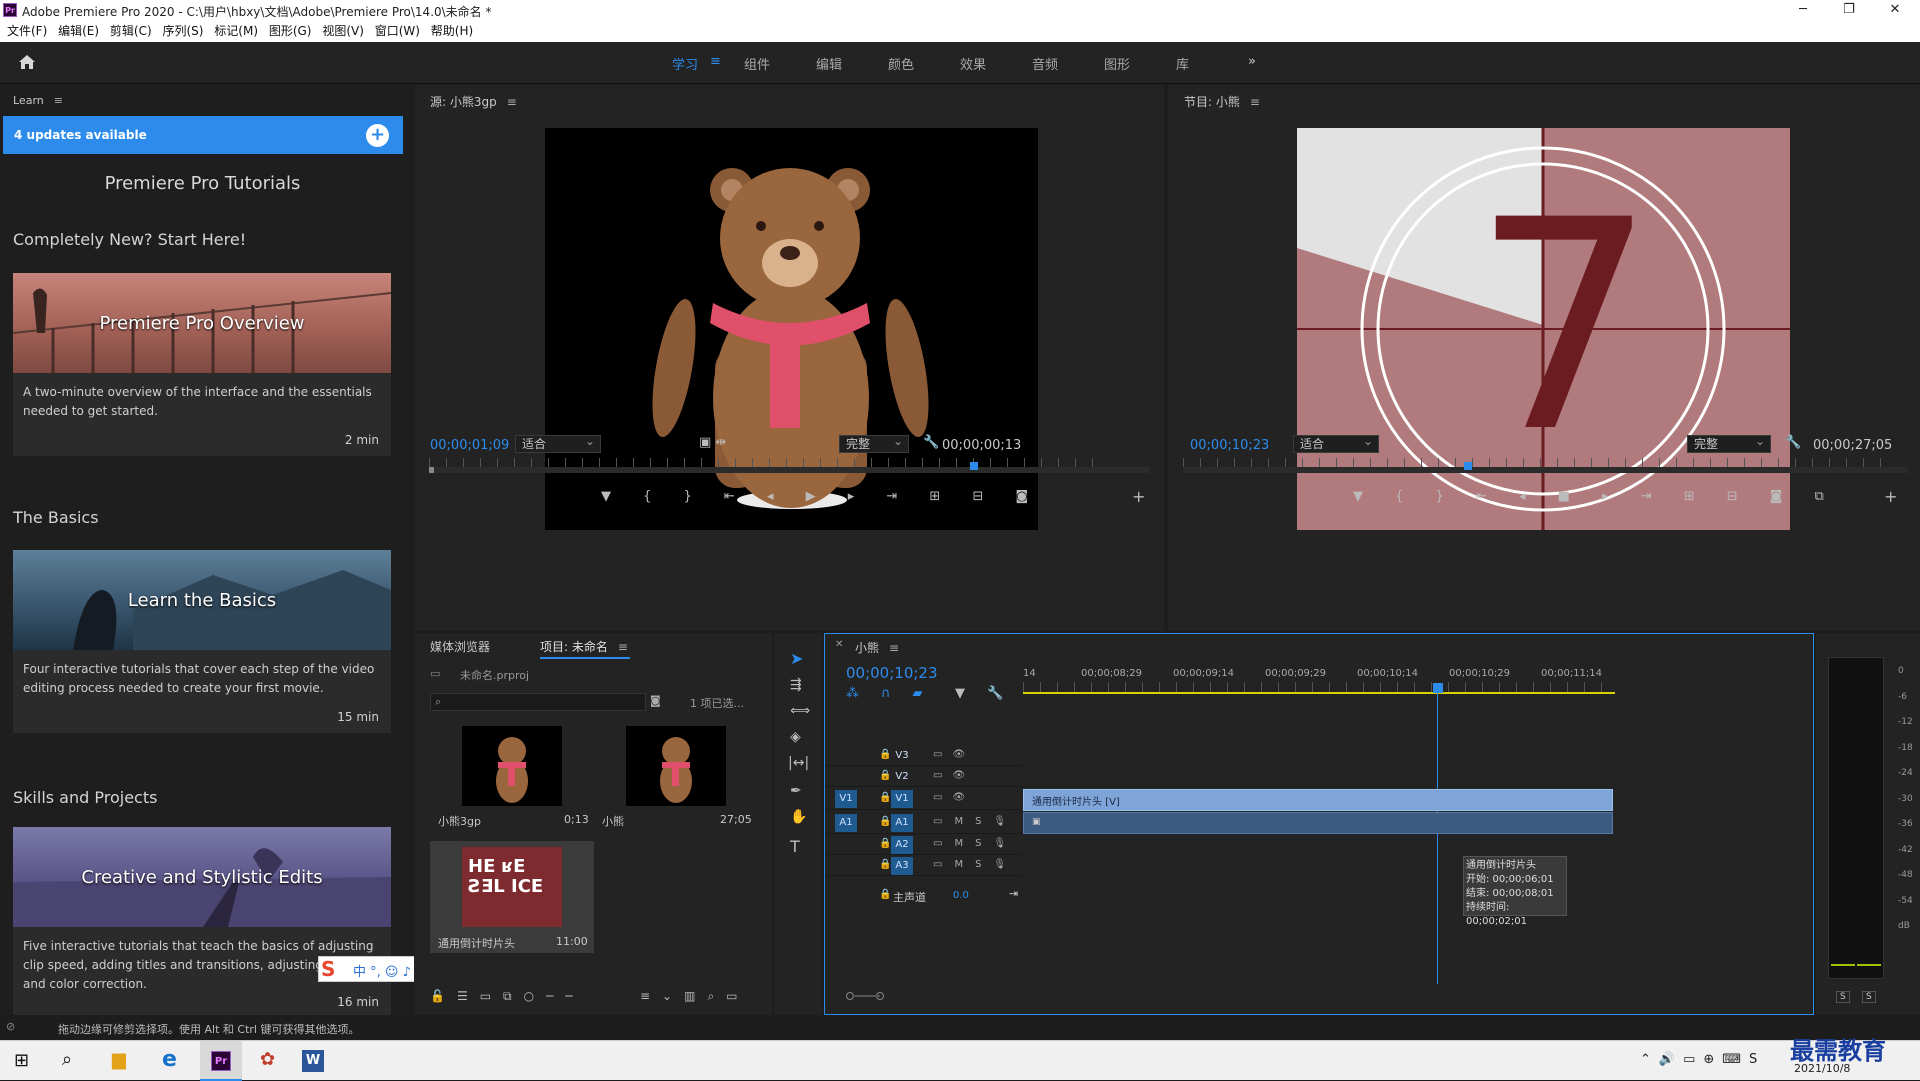 The height and width of the screenshot is (1081, 1920). What do you see at coordinates (676, 778) in the screenshot?
I see `project-item: 小熊 27;05` at bounding box center [676, 778].